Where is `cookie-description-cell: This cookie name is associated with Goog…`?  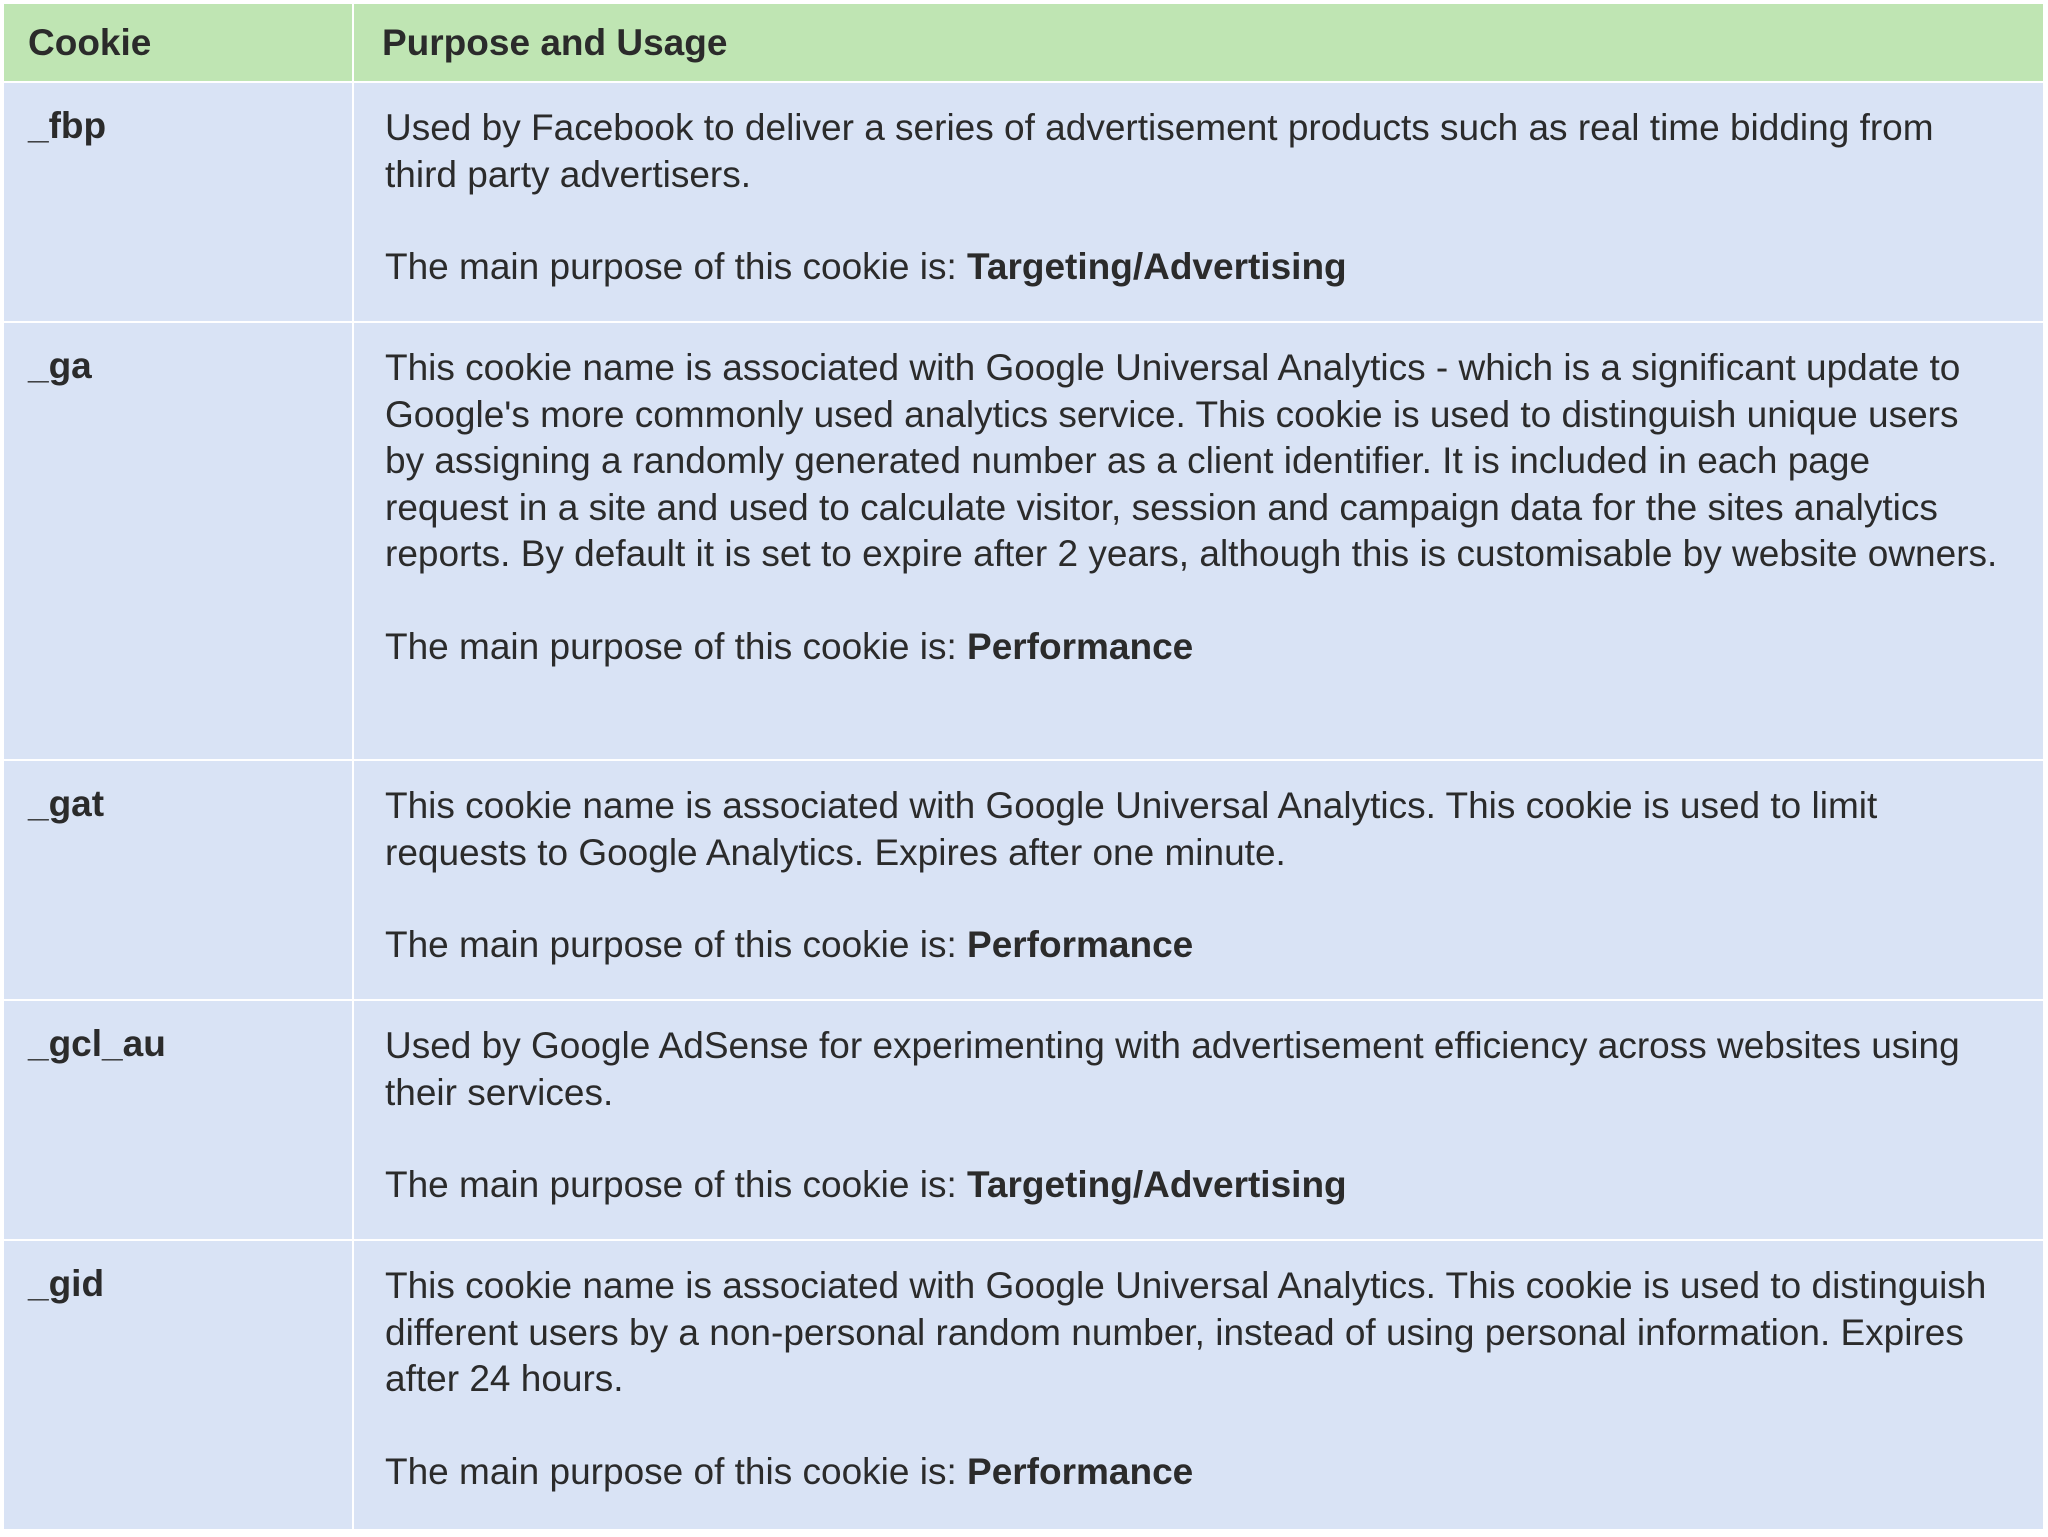 cookie-description-cell: This cookie name is associated with Goog… is located at coordinates (1199, 880).